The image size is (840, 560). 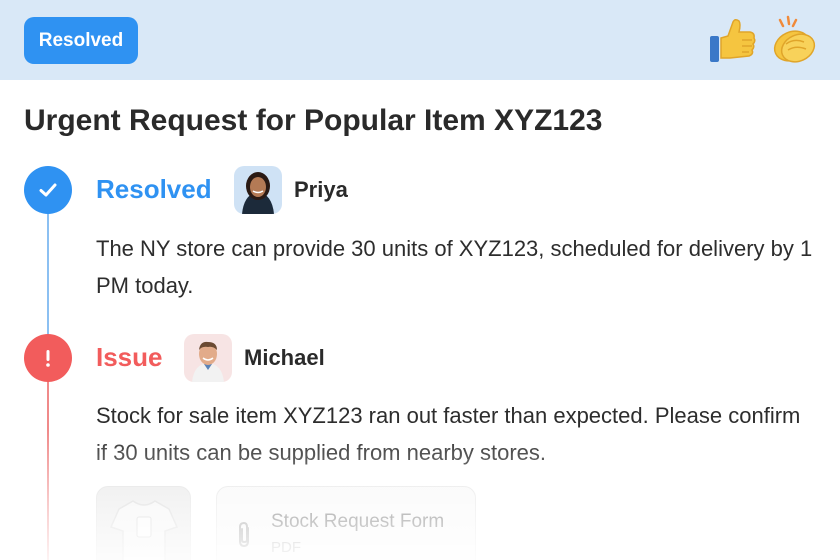 I want to click on file-type: PDF, so click(x=286, y=547).